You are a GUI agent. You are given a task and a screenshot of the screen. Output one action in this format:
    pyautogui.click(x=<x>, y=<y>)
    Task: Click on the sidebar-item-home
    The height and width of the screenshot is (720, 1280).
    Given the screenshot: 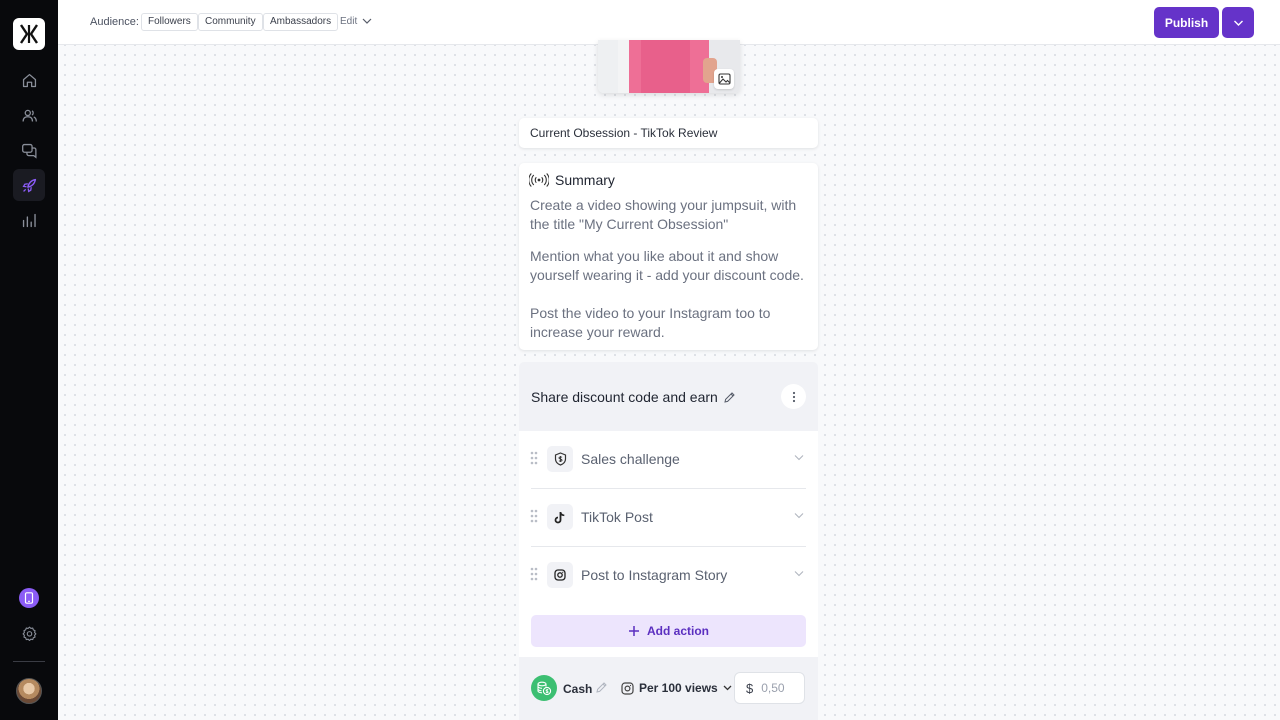 What is the action you would take?
    pyautogui.click(x=29, y=80)
    